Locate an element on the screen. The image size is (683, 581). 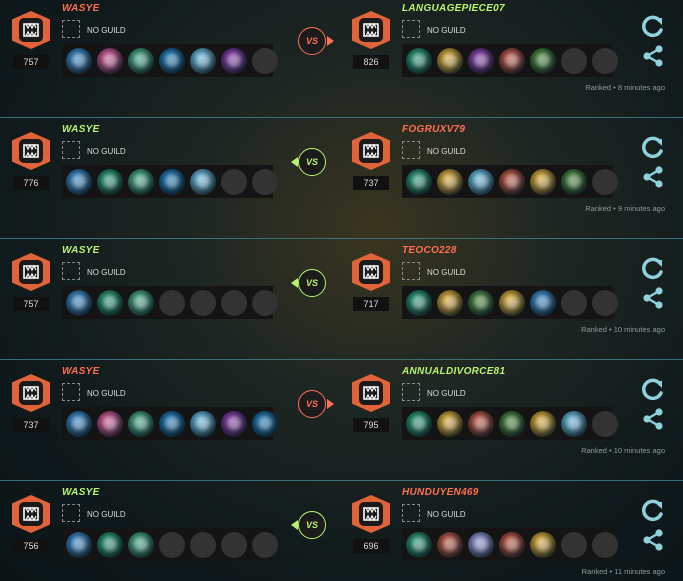
match-timestamp: Ranked • 8 minutes ago is located at coordinates (625, 87).